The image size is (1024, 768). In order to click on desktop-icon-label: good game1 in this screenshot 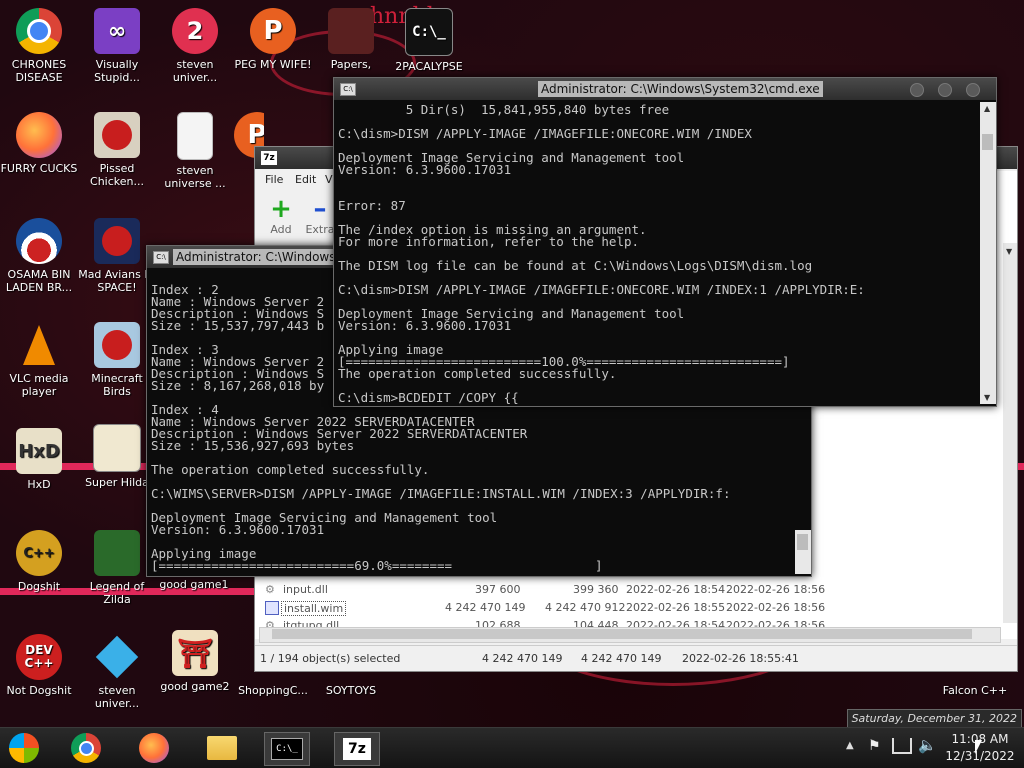, I will do `click(194, 584)`.